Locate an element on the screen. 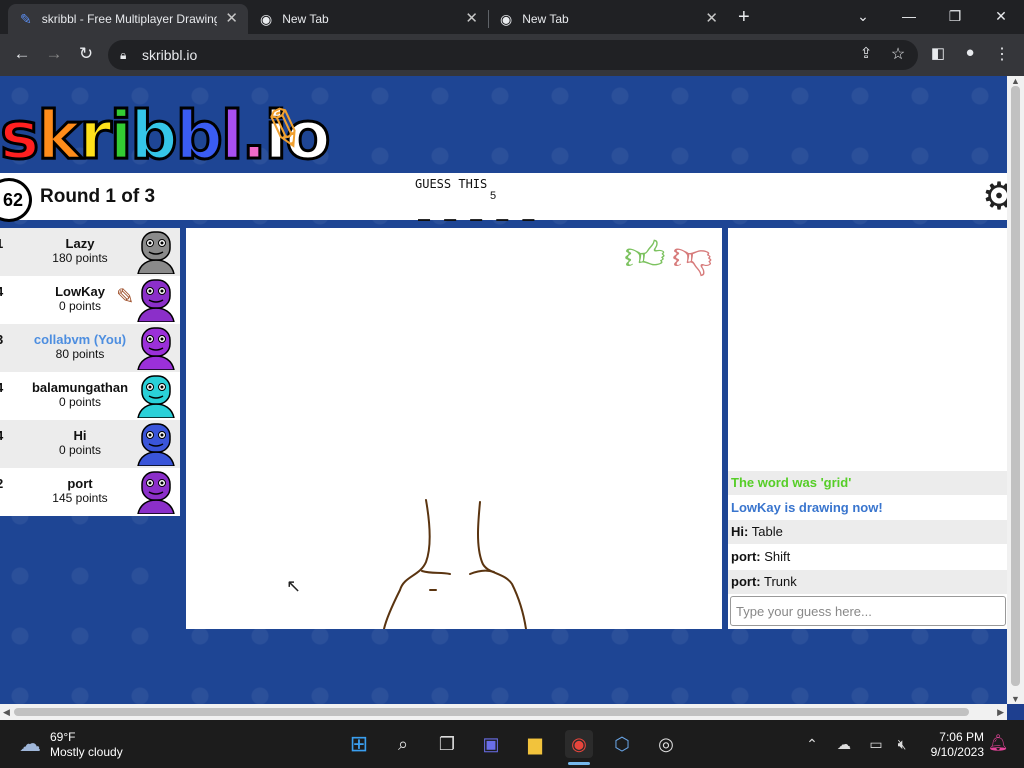 The height and width of the screenshot is (768, 1024). tab-search-icon: ⌄ is located at coordinates (863, 16).